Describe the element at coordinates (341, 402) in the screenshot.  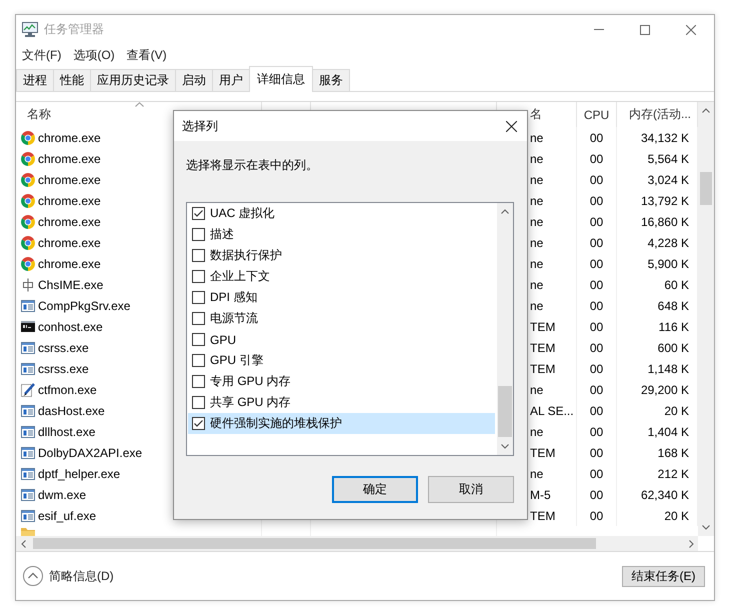
I see `column-option: 共享 GPU 内存` at that location.